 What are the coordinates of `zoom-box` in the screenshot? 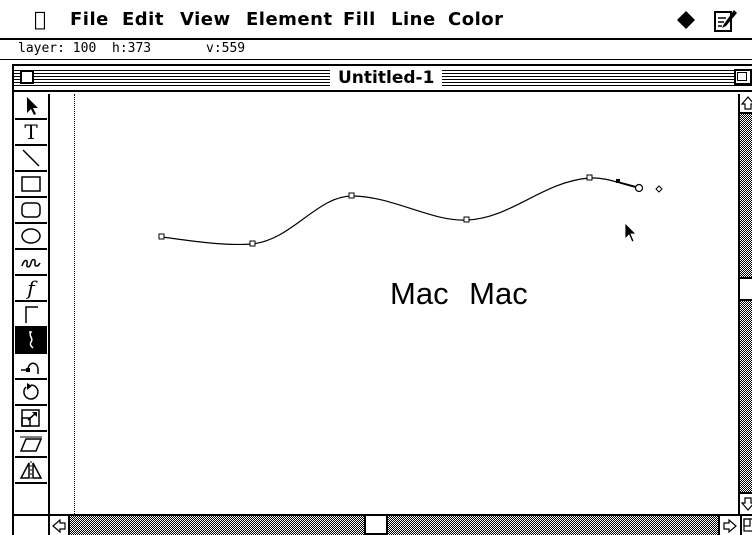 It's located at (743, 77).